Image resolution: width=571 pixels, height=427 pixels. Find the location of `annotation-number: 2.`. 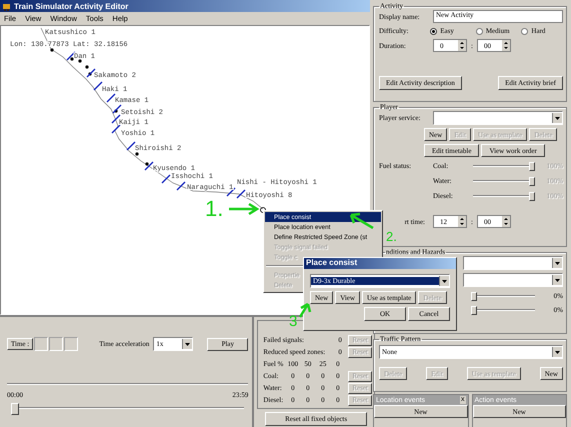

annotation-number: 2. is located at coordinates (391, 236).